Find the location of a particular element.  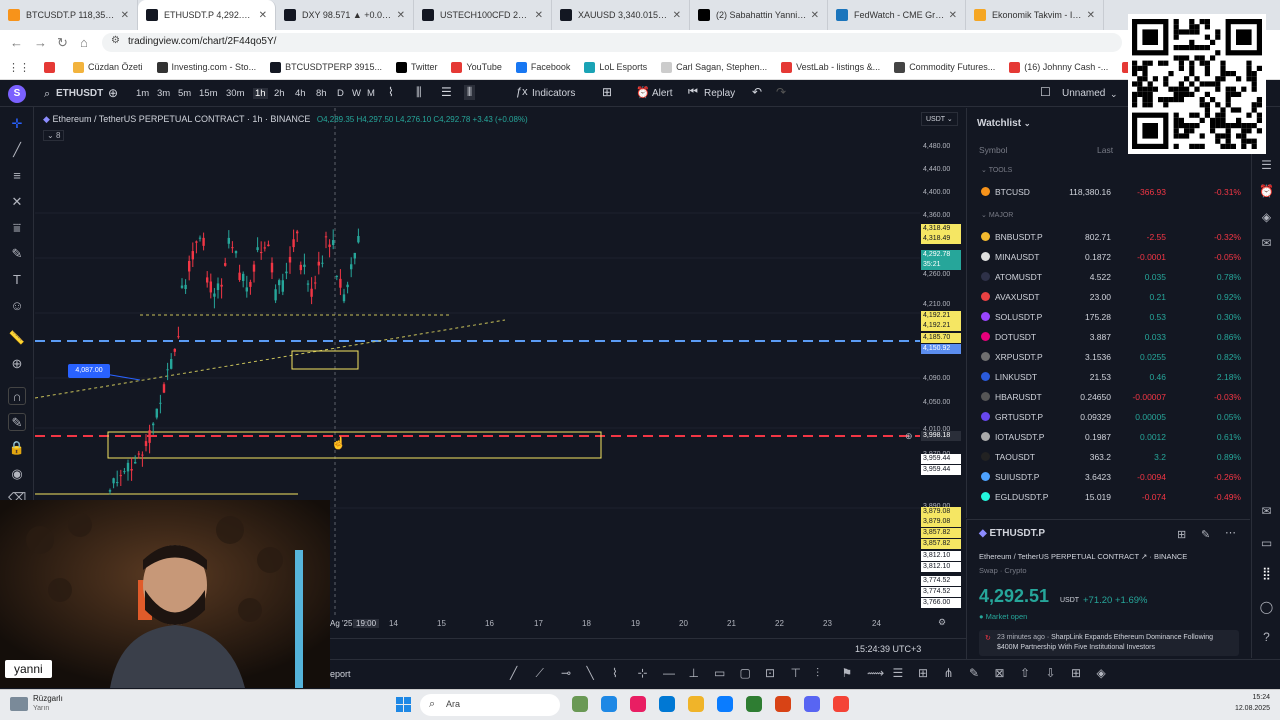

url-input: ⚙ tradingview.com/chart/2F44qo5Y/ is located at coordinates (612, 42).